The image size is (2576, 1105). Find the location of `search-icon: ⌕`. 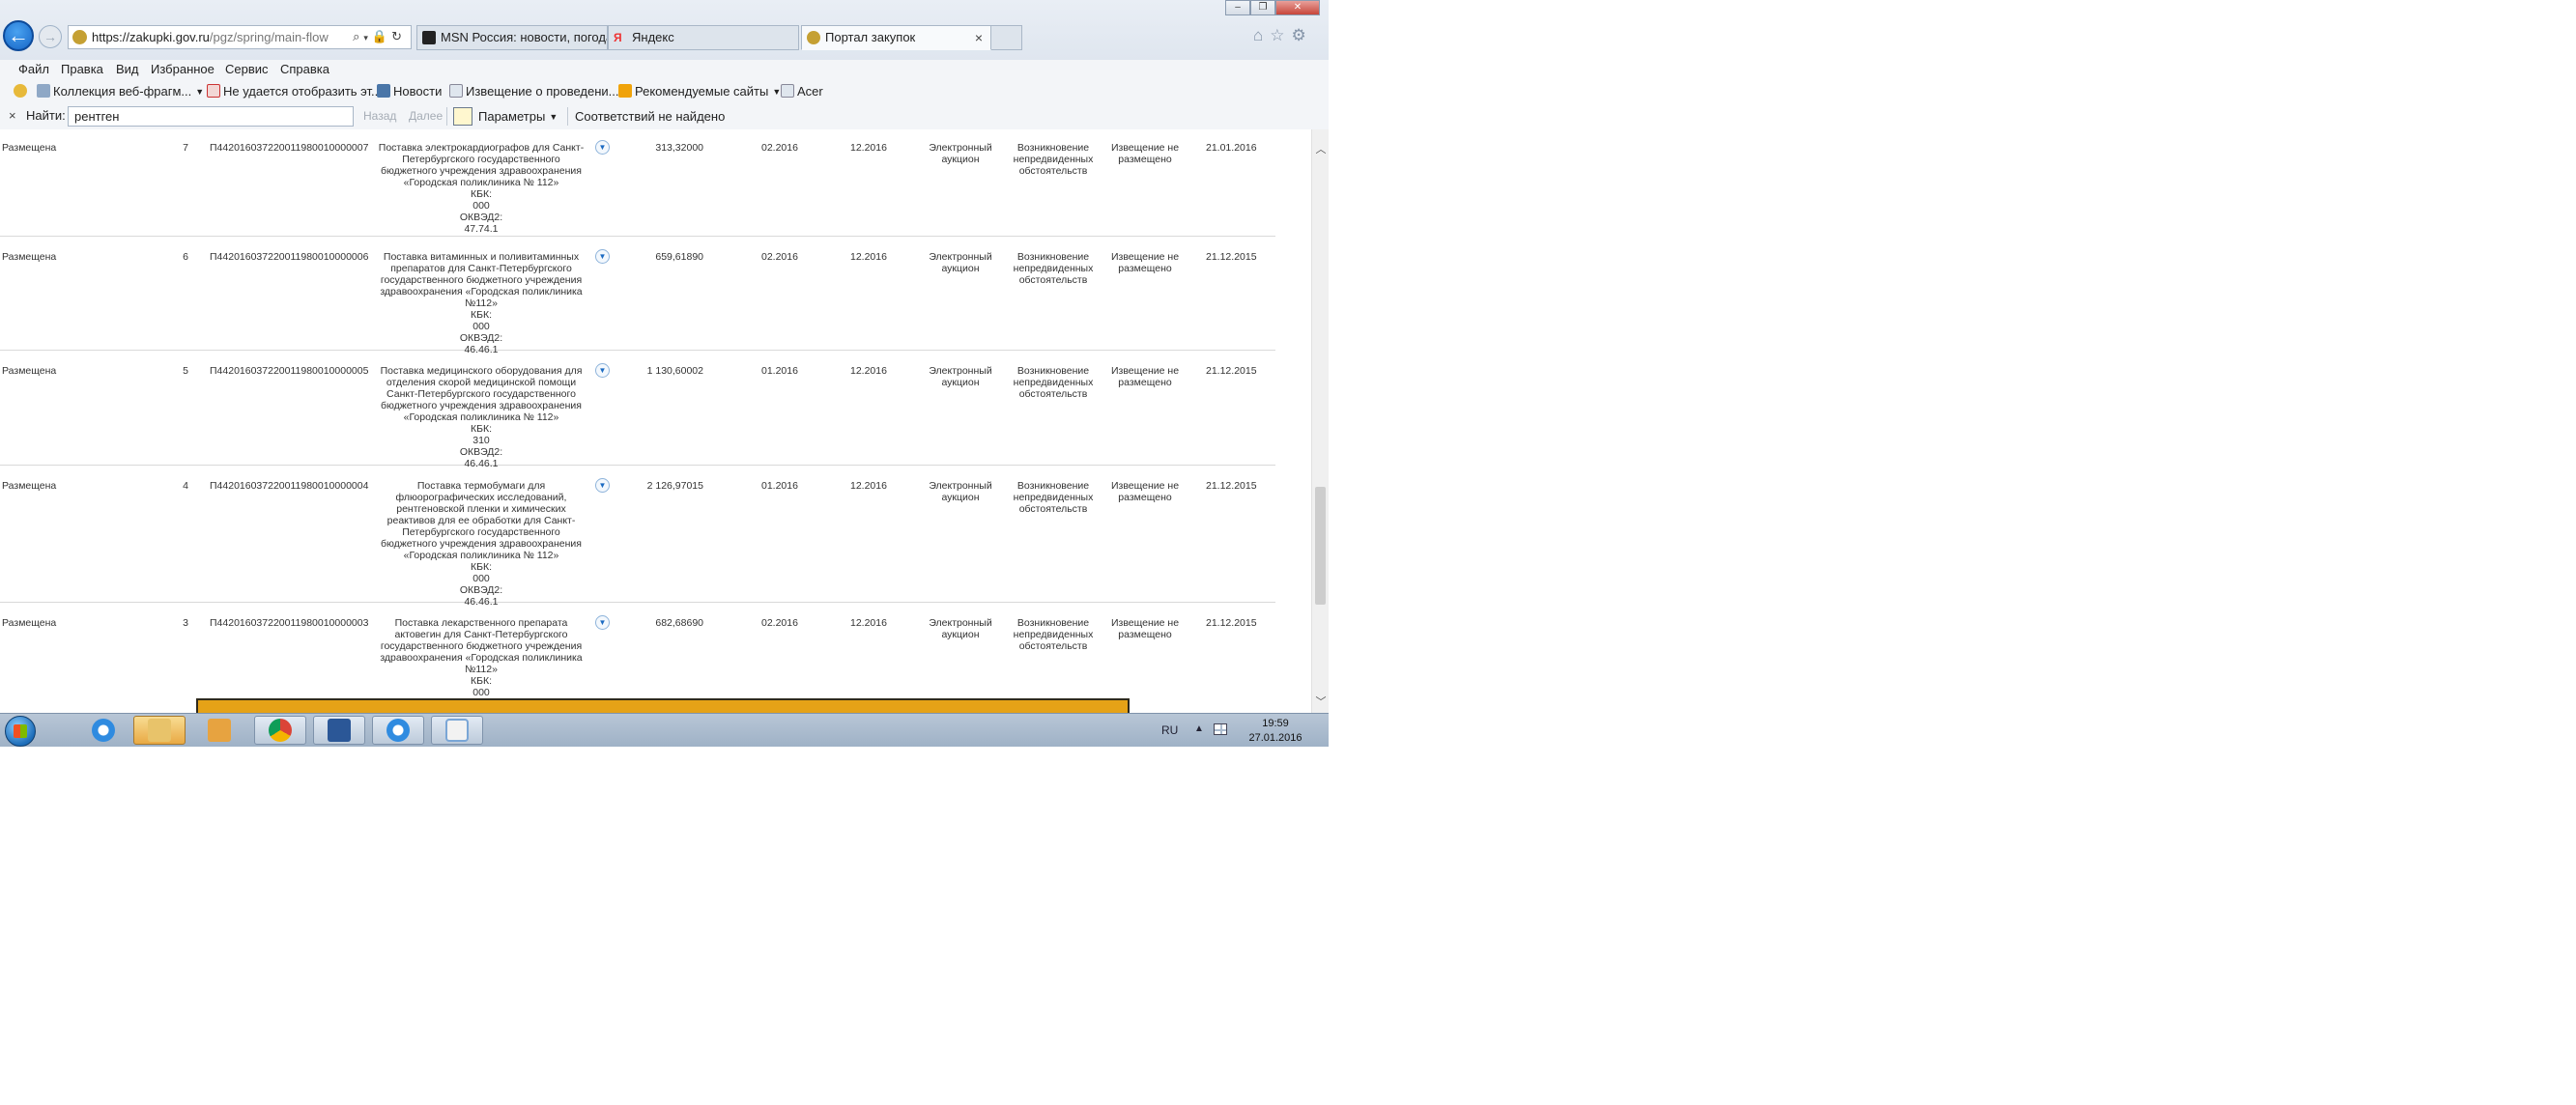

search-icon: ⌕ is located at coordinates (358, 36).